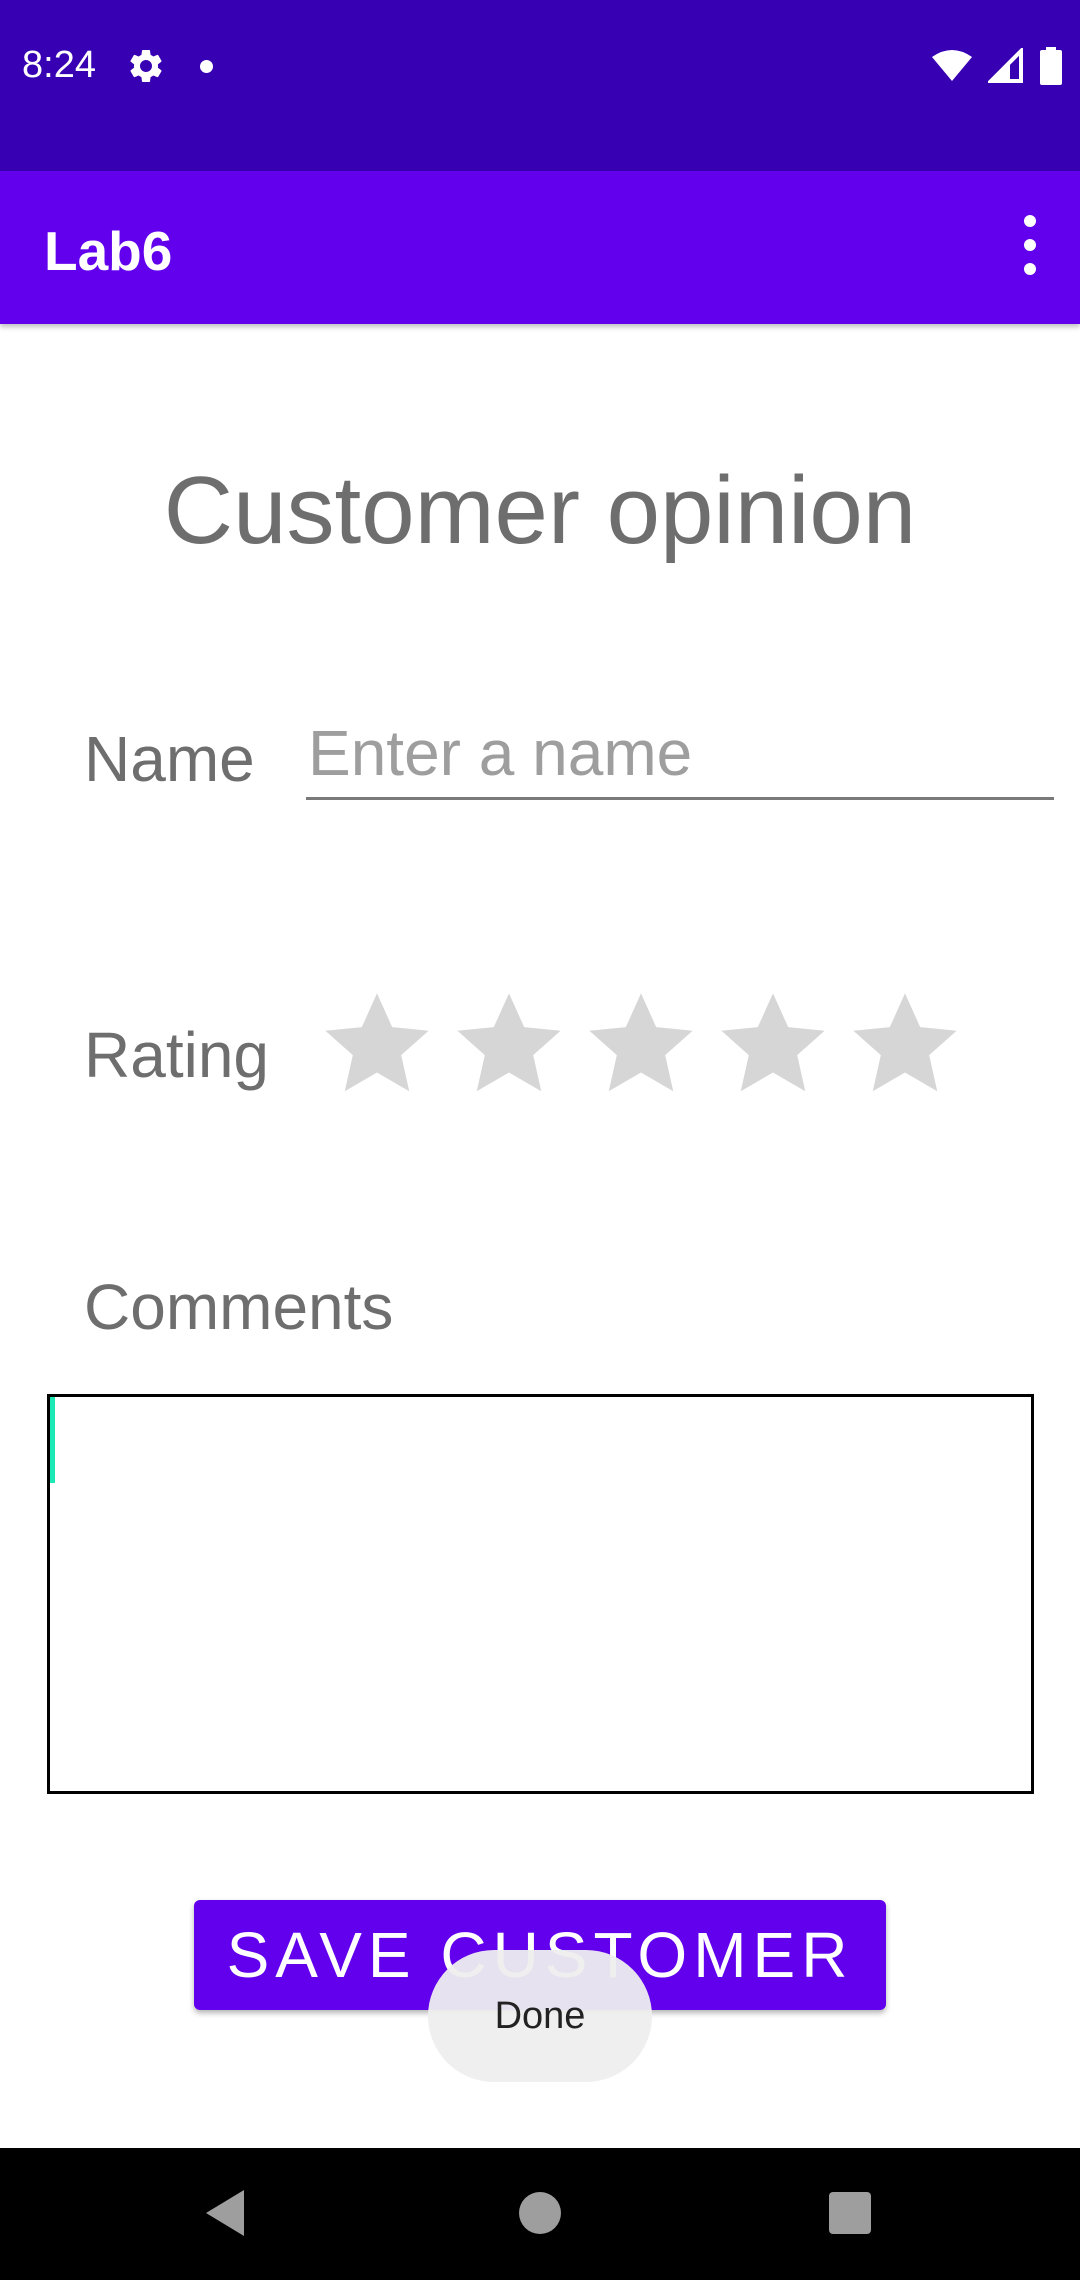 The image size is (1080, 2280). What do you see at coordinates (206, 66) in the screenshot?
I see `notification-dot-icon` at bounding box center [206, 66].